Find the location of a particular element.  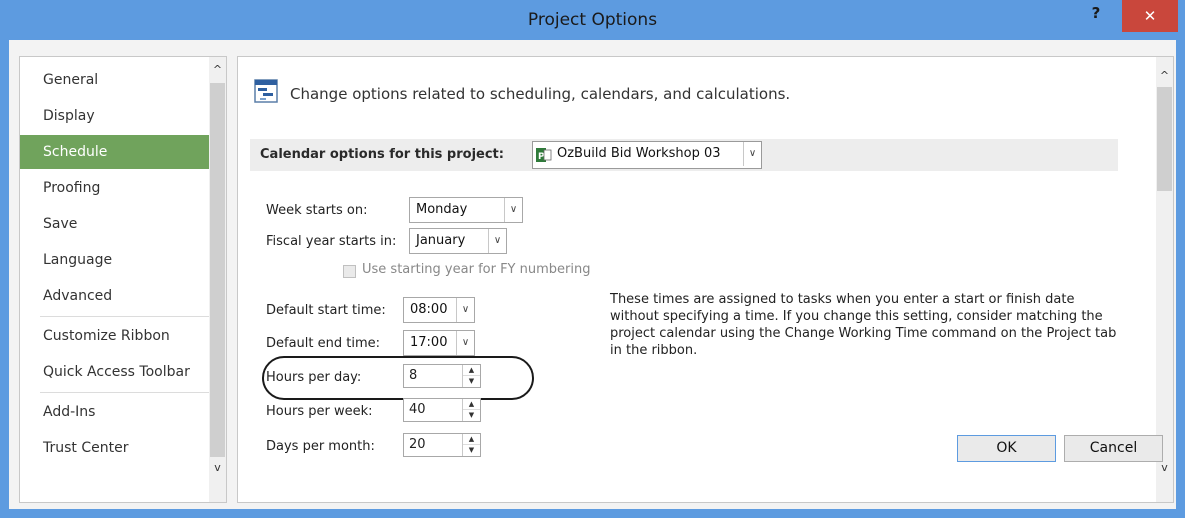

title-bar: Project Options ? ✕ is located at coordinates (592, 20).